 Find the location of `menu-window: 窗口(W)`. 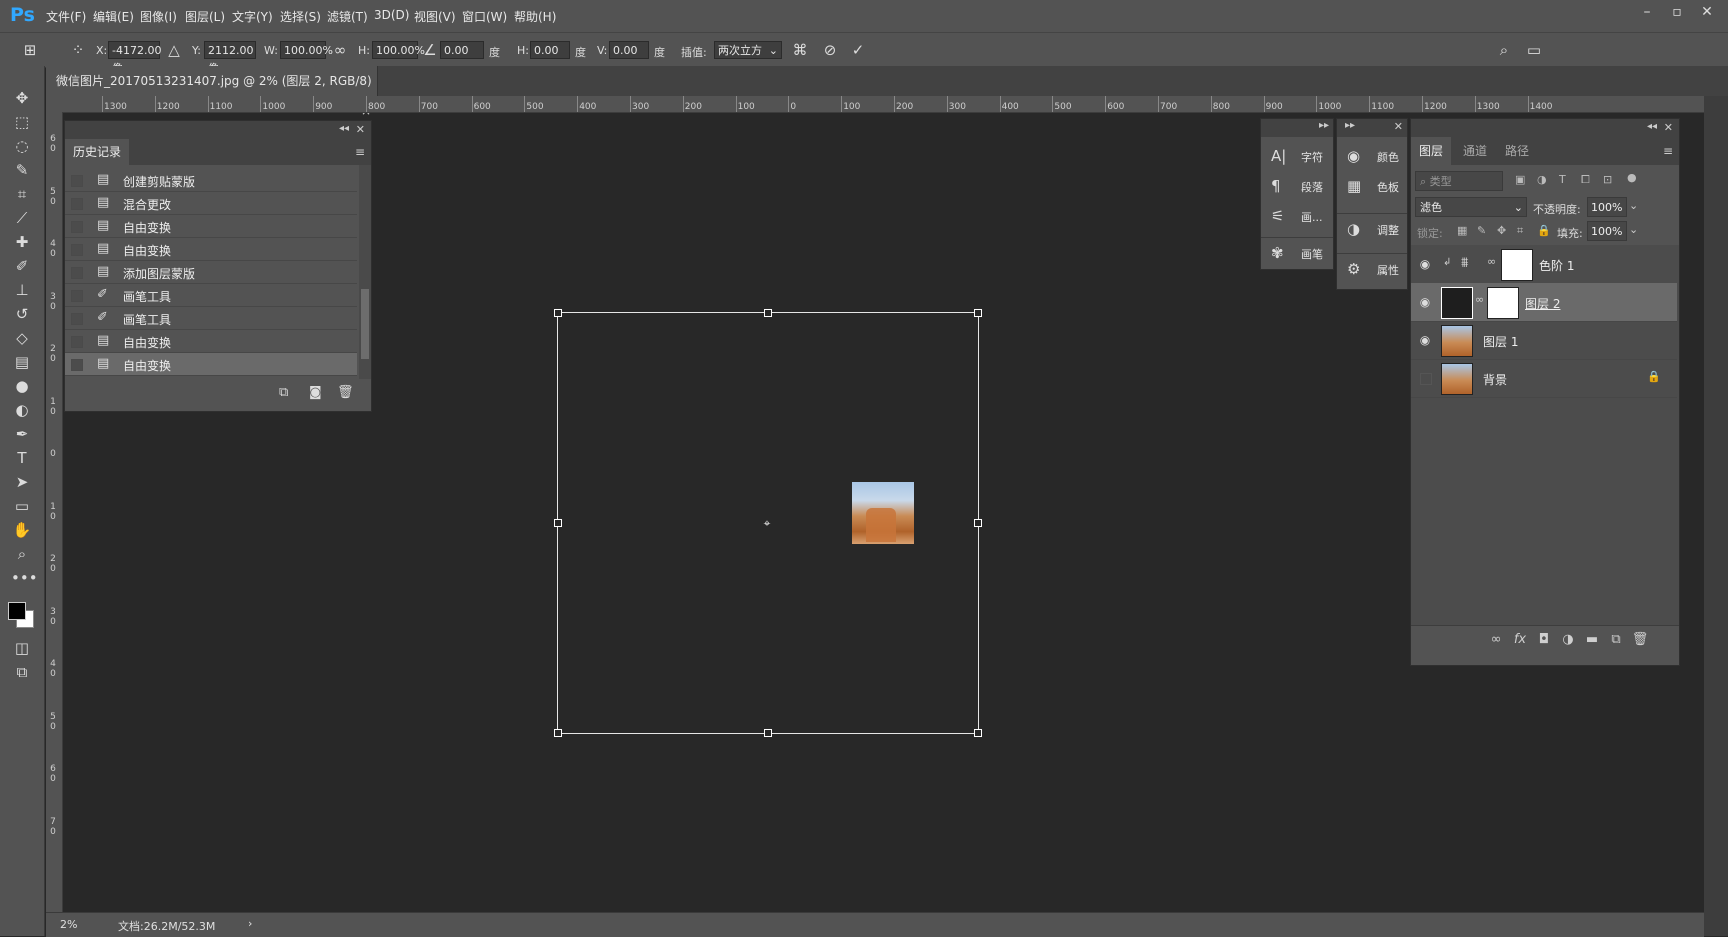

menu-window: 窗口(W) is located at coordinates (484, 16).